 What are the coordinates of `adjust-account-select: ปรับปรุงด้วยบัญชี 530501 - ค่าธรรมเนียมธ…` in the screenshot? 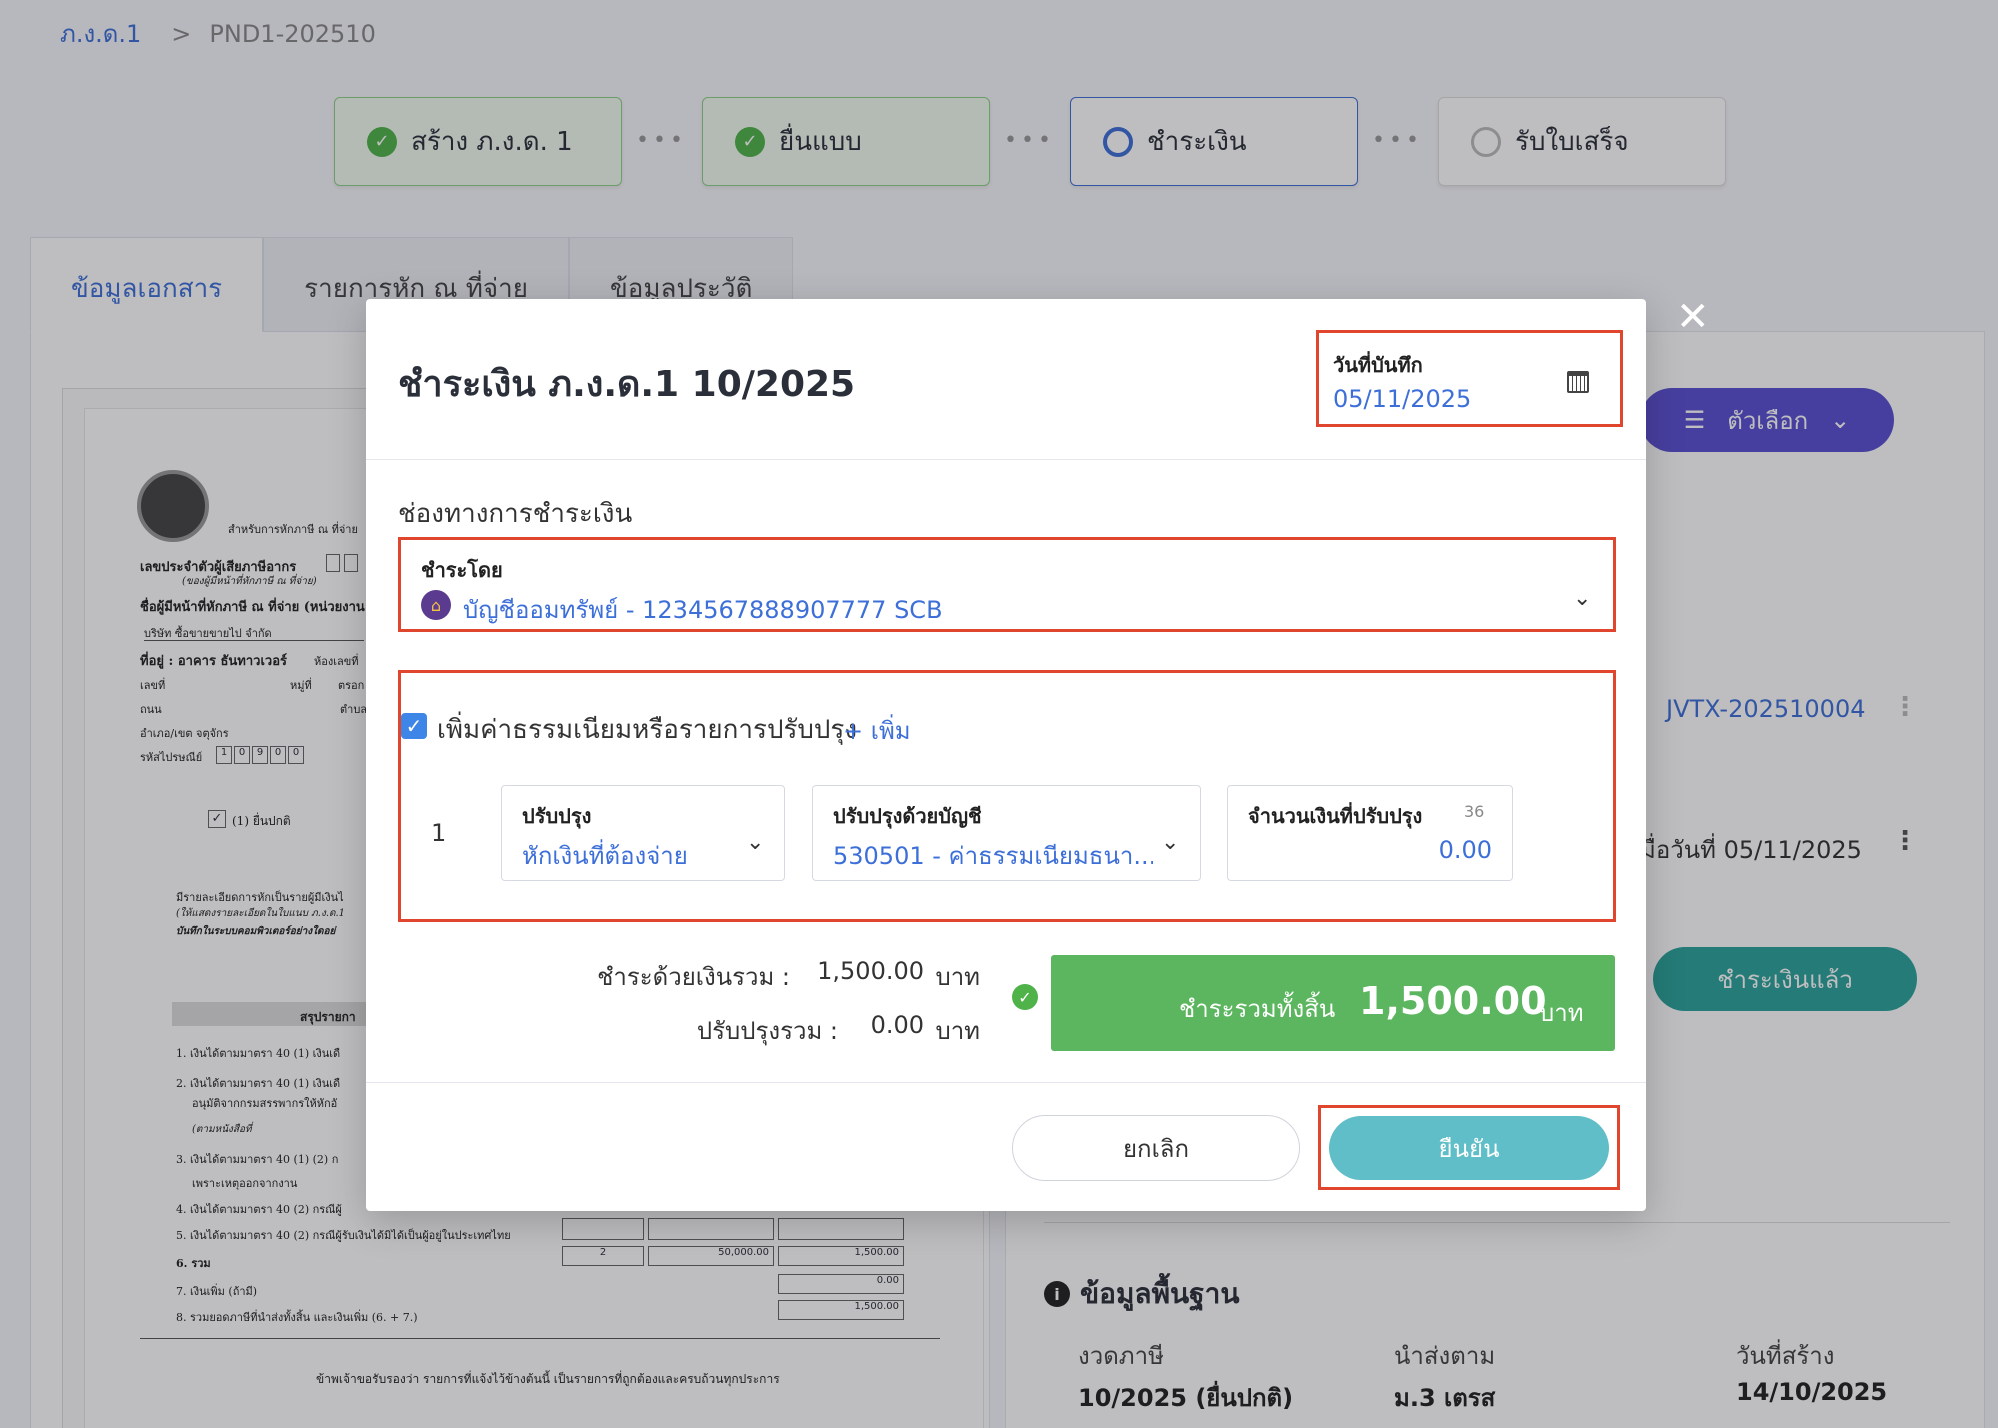 It's located at (1006, 833).